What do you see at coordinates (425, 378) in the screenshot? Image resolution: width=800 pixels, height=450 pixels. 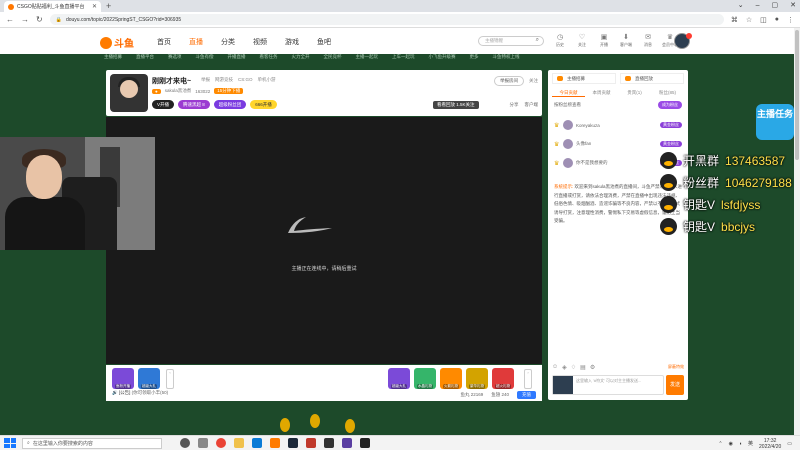 I see `gift-item: 水晶礼物` at bounding box center [425, 378].